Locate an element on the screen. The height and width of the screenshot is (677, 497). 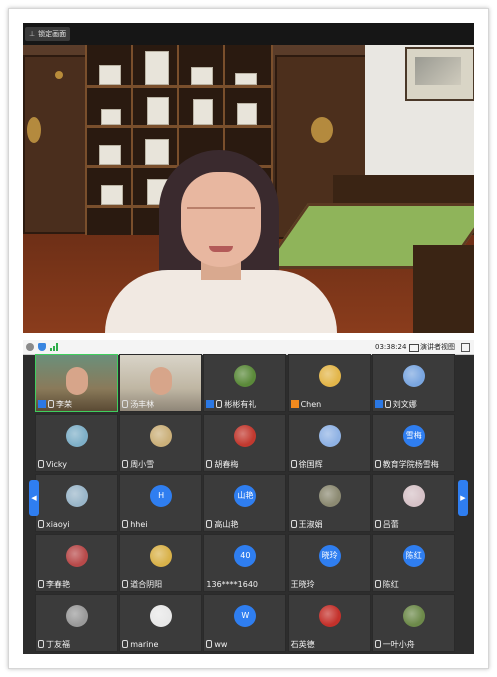
participant-tile: 山艳 高山艳 is located at coordinates (245, 503).